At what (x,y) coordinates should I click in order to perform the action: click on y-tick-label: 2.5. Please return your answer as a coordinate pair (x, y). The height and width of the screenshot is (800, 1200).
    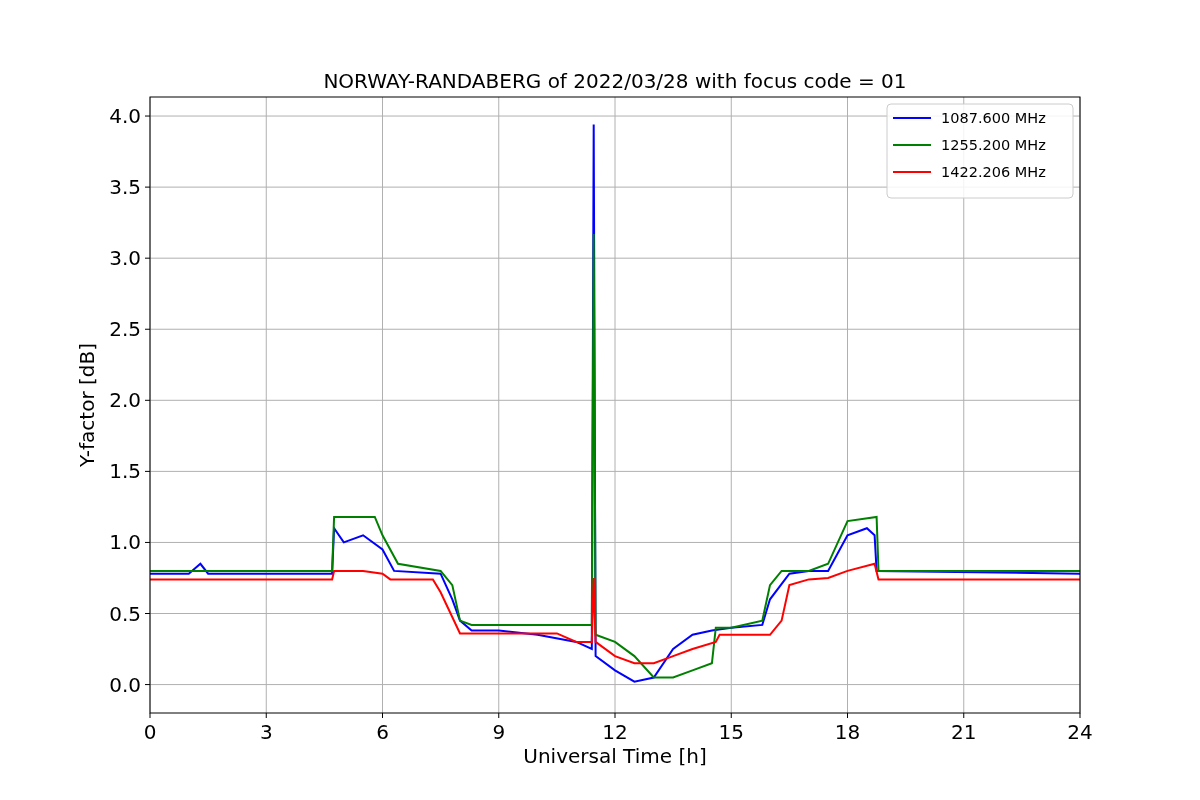
    Looking at the image, I should click on (125, 329).